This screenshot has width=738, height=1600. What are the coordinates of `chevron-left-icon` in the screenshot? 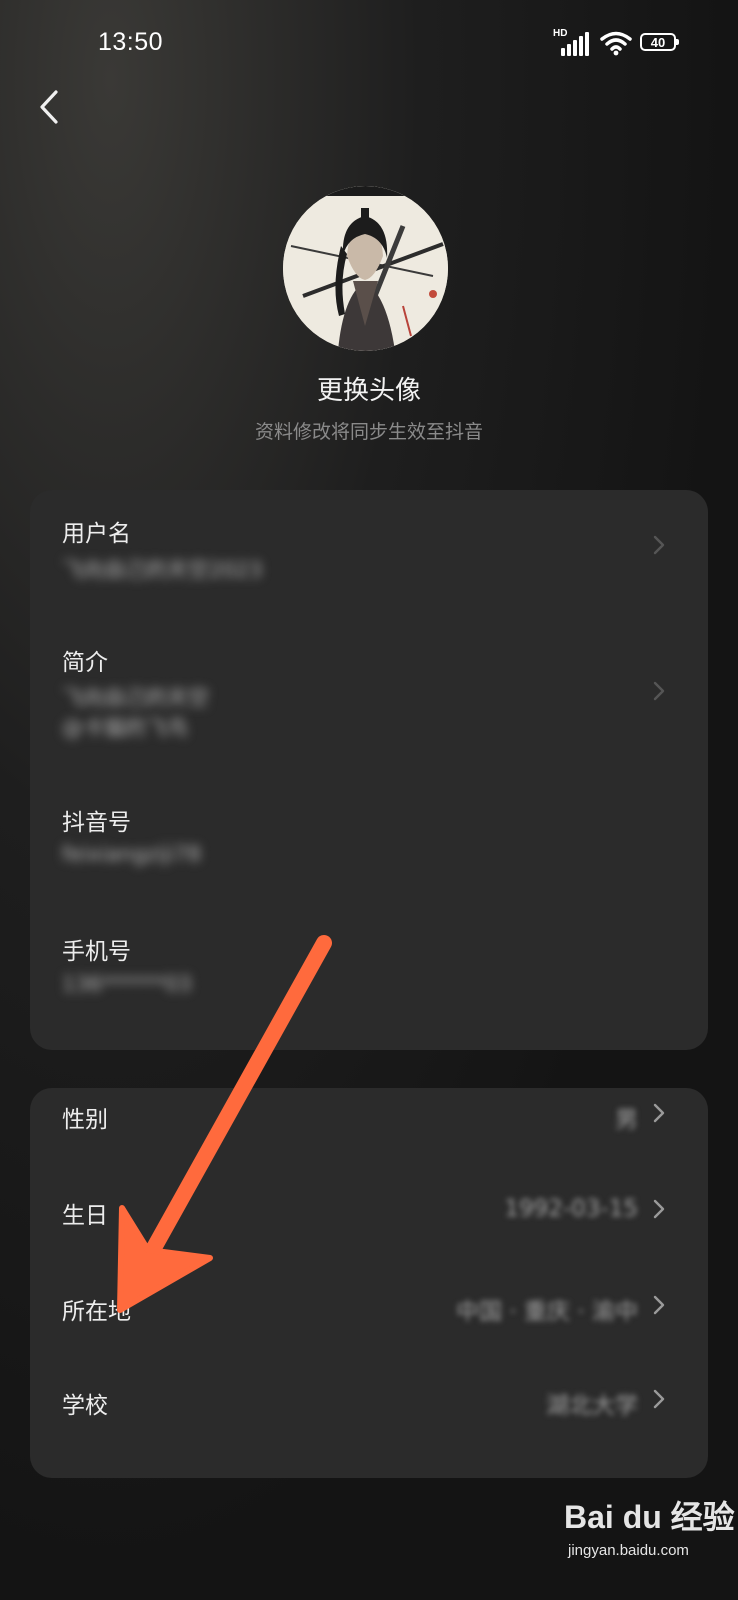 It's located at (49, 107).